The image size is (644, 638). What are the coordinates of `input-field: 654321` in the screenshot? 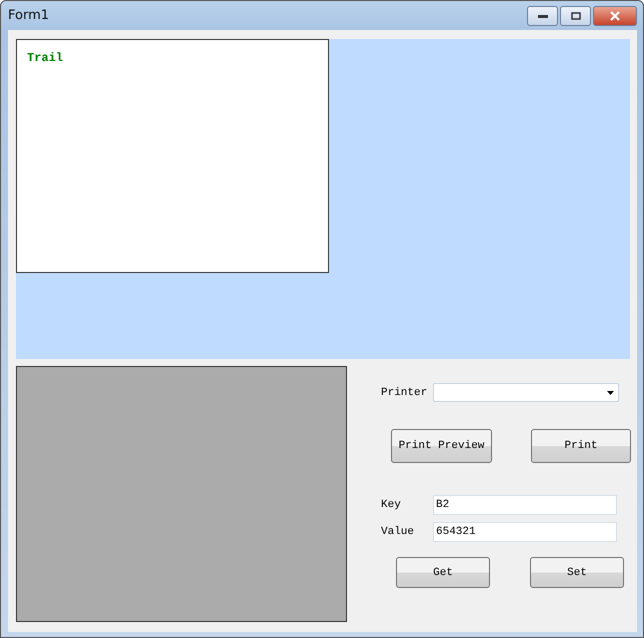 It's located at (525, 532).